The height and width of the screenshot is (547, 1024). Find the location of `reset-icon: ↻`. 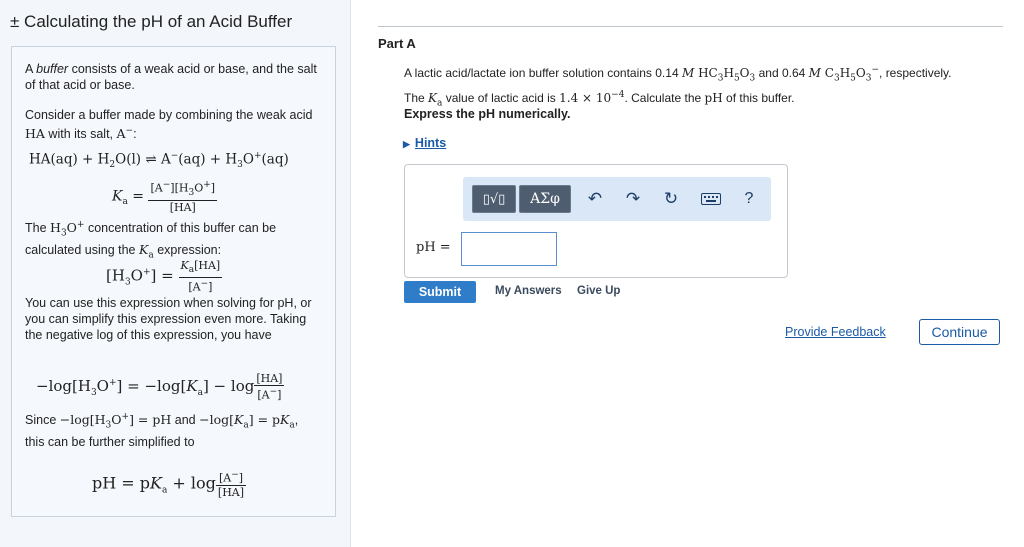

reset-icon: ↻ is located at coordinates (671, 199).